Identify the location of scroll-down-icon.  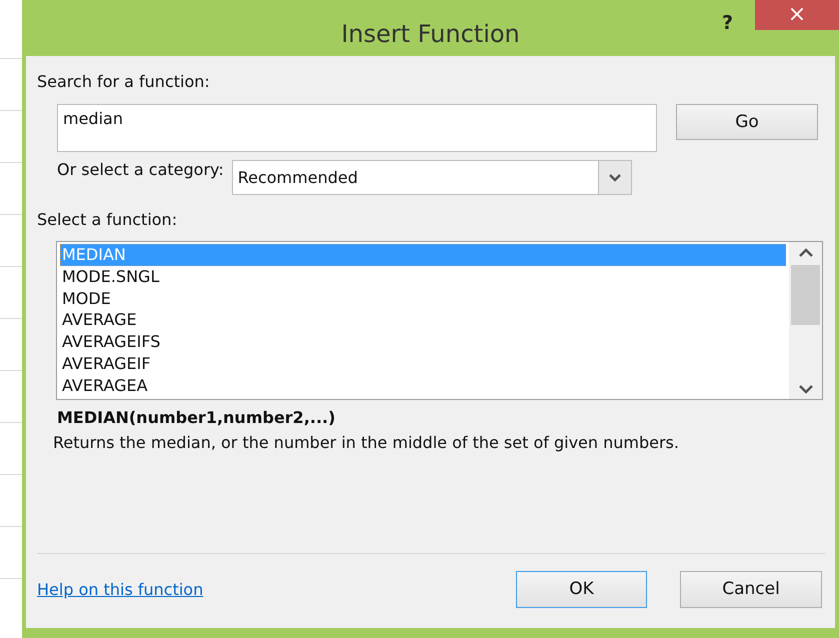
(805, 389).